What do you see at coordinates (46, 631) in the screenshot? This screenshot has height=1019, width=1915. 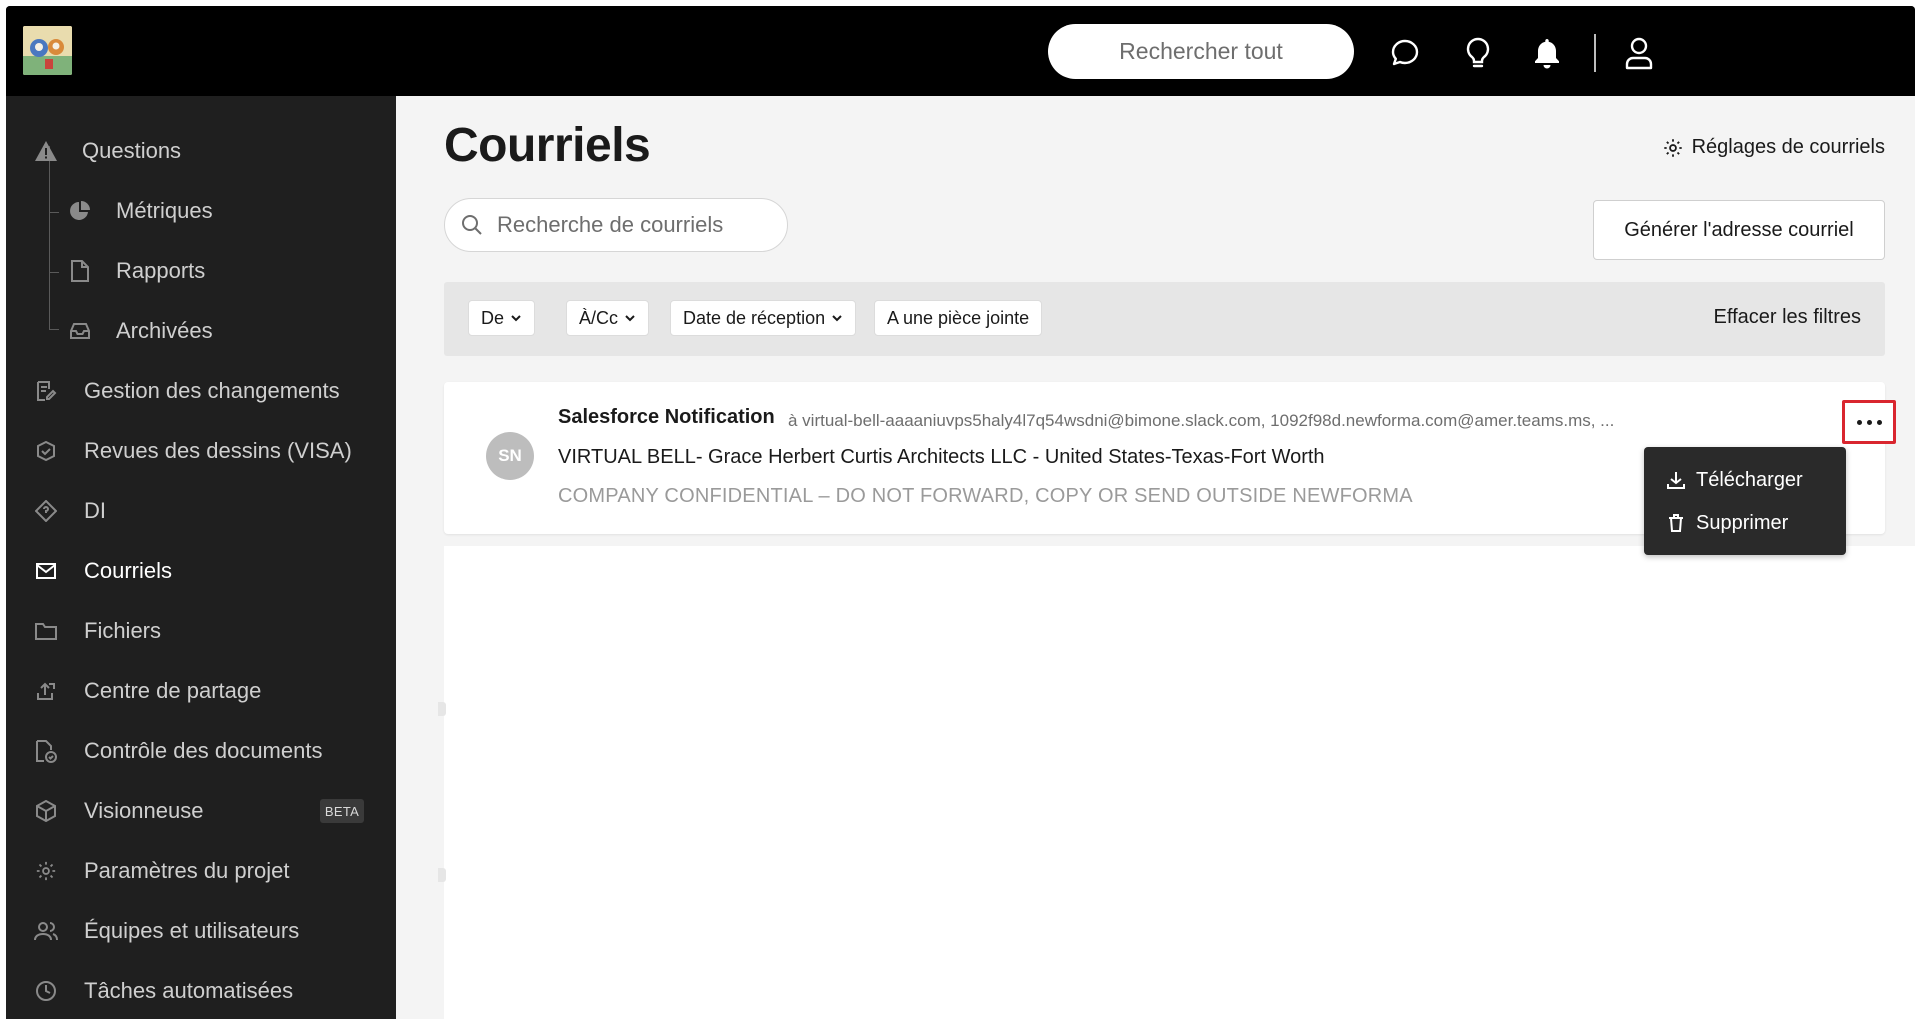 I see `folder-icon` at bounding box center [46, 631].